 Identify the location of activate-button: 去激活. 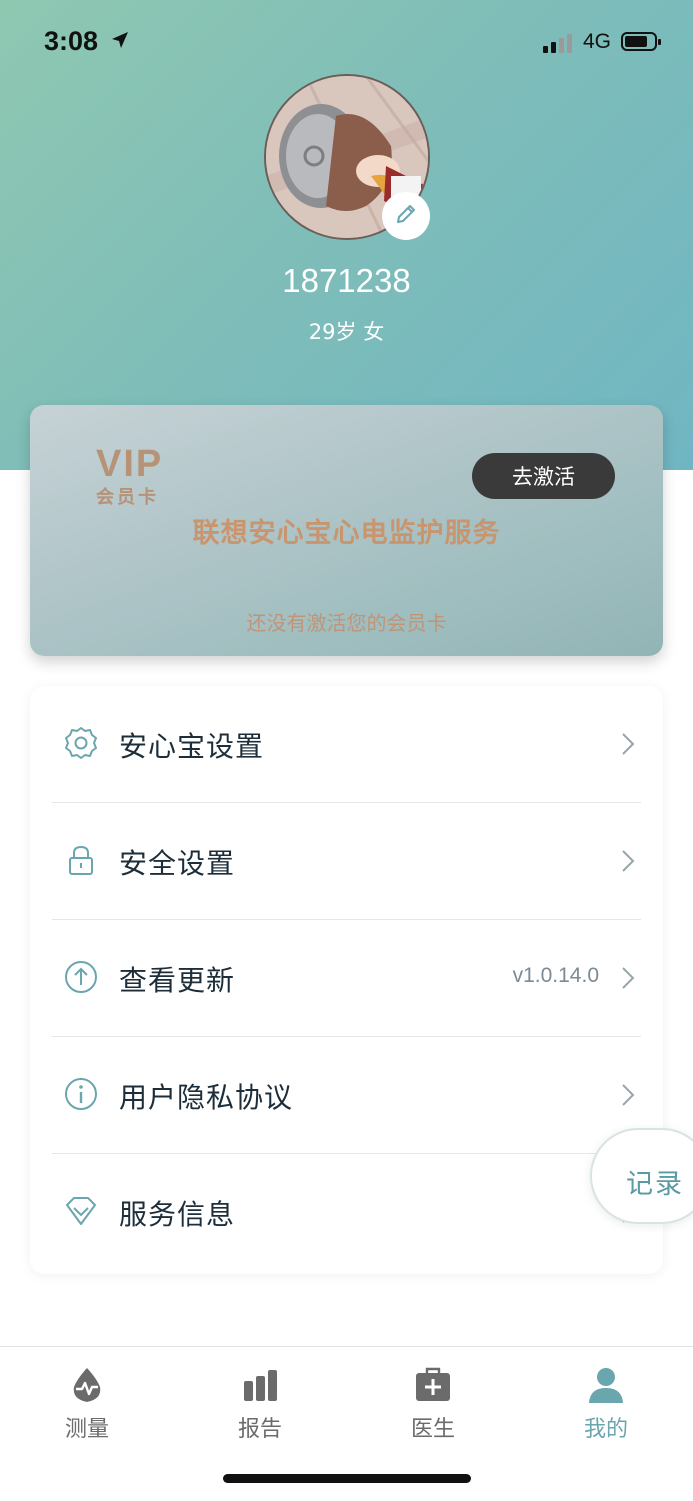
(543, 476).